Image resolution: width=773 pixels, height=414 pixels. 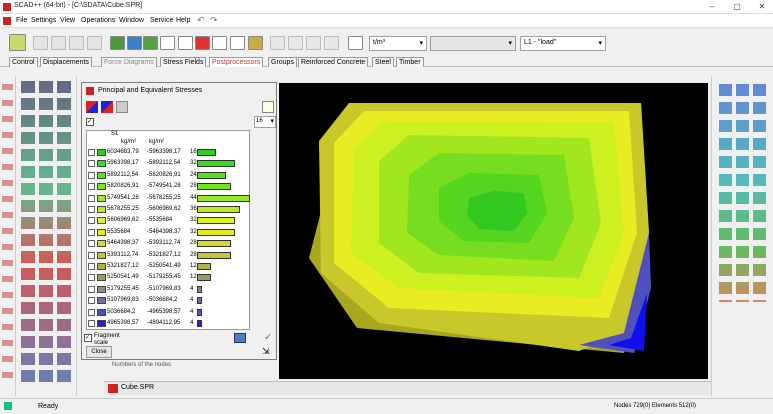 I want to click on tab-steel: Steel, so click(x=383, y=62).